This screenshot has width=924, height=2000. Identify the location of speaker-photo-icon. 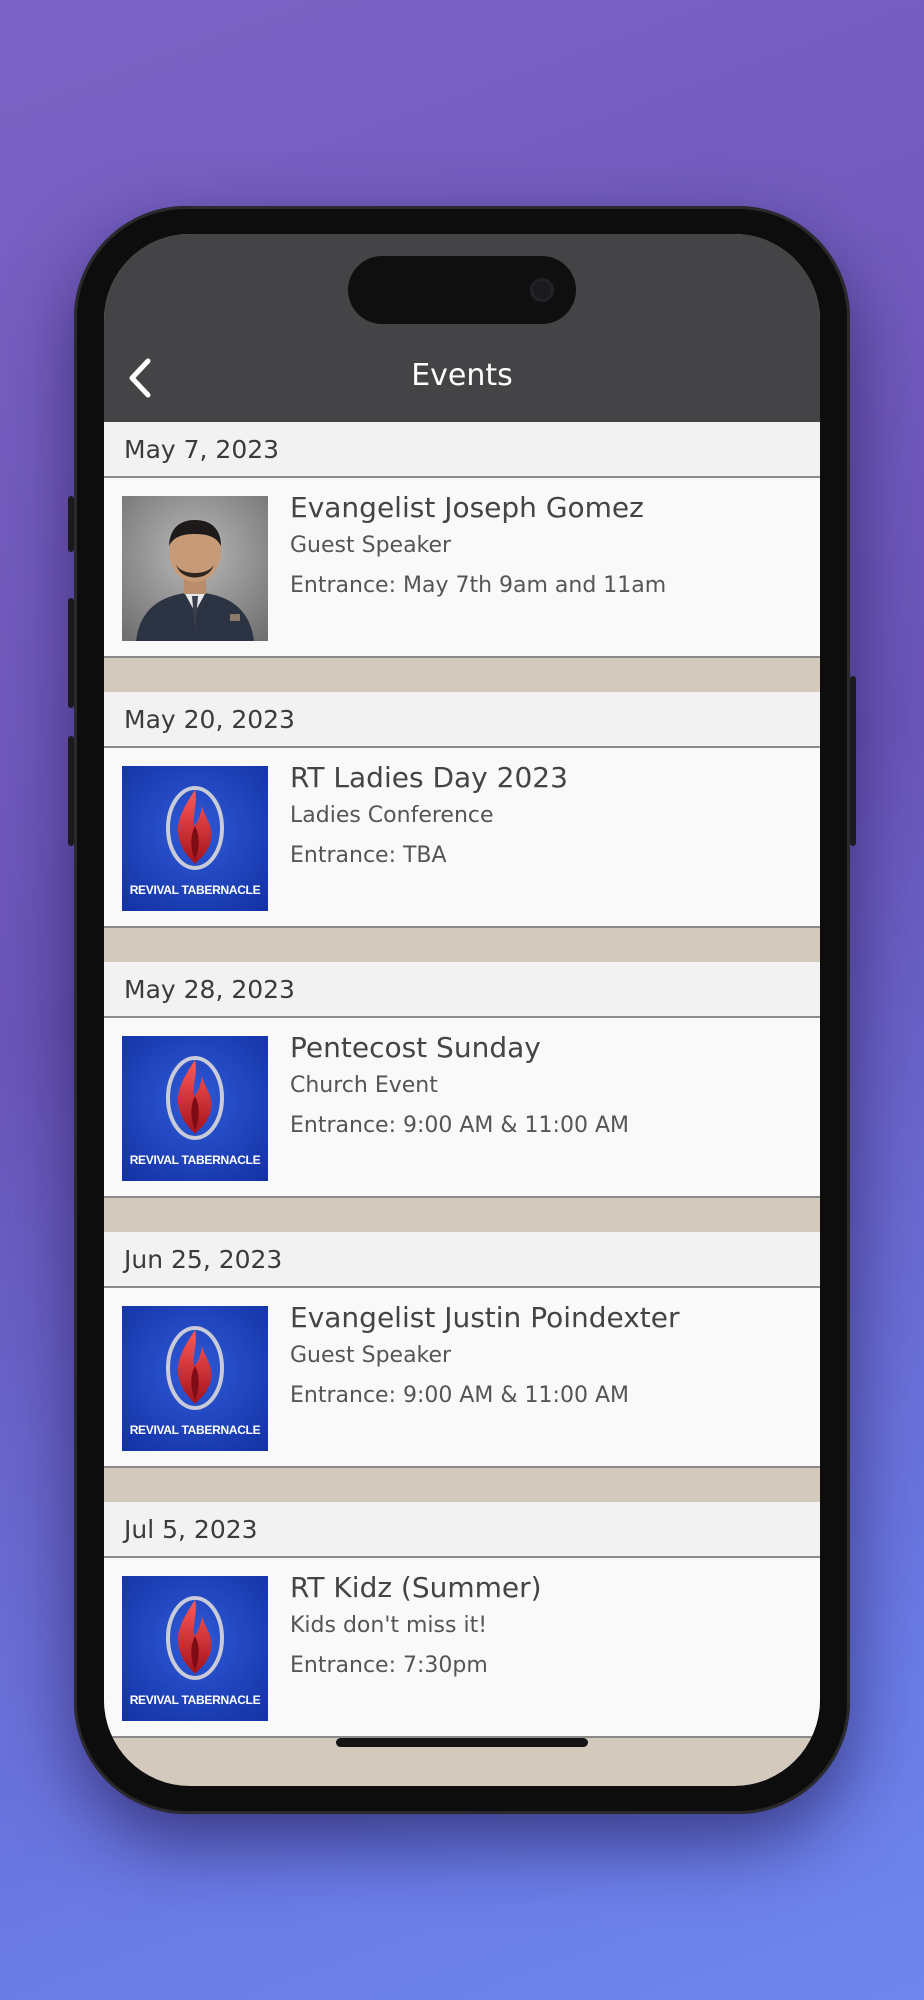
(195, 568).